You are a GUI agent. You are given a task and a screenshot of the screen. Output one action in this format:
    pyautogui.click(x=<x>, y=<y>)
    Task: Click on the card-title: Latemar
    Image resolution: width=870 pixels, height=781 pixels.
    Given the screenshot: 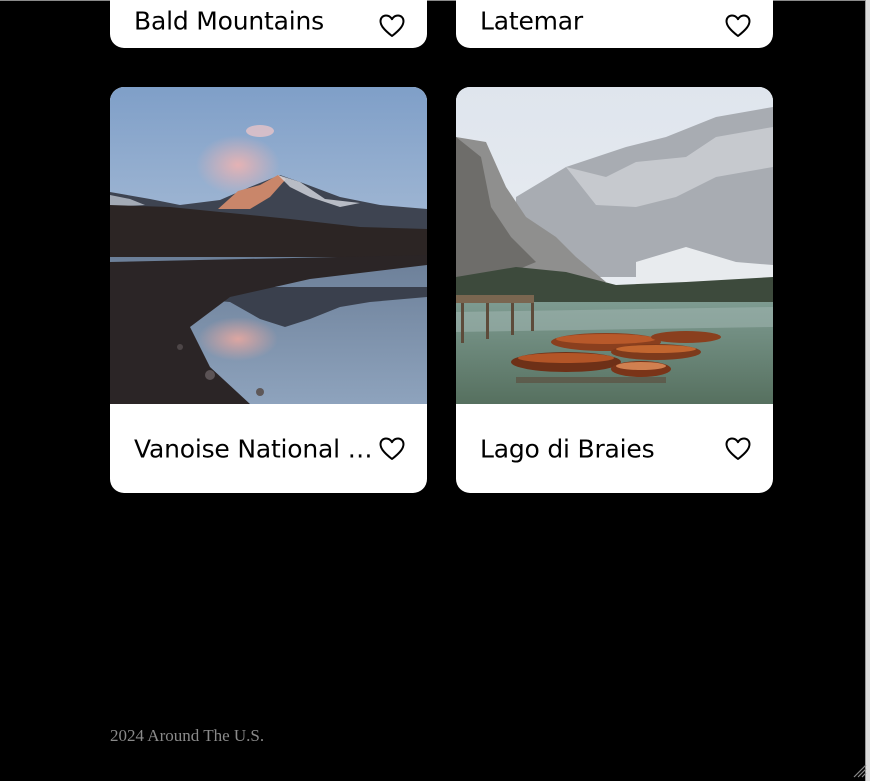 What is the action you would take?
    pyautogui.click(x=531, y=21)
    